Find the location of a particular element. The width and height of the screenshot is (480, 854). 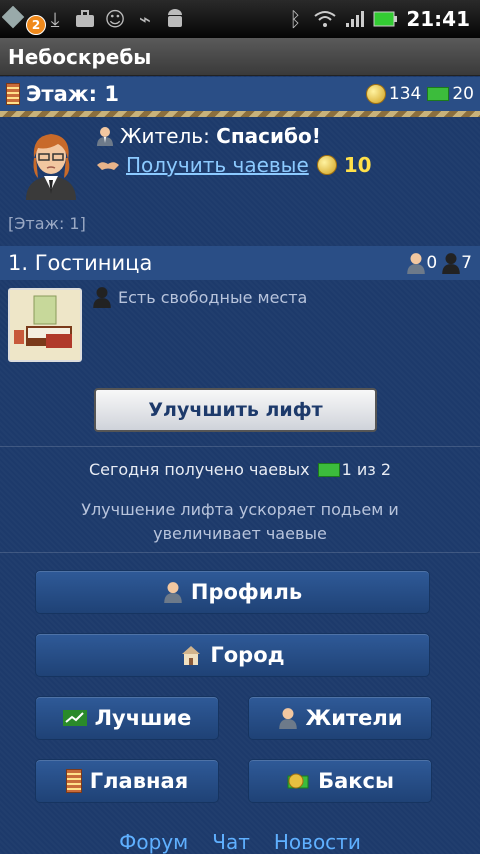

resident-avatar is located at coordinates (51, 164).